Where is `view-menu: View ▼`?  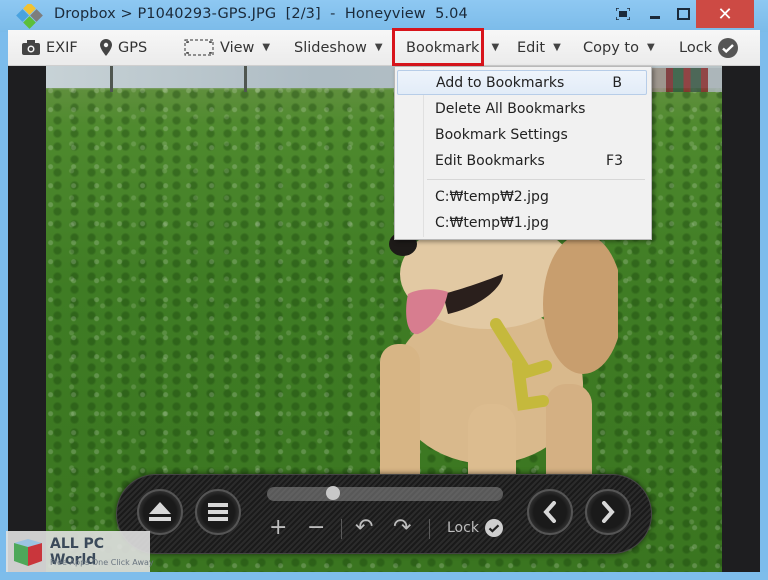
view-menu: View ▼ is located at coordinates (227, 47).